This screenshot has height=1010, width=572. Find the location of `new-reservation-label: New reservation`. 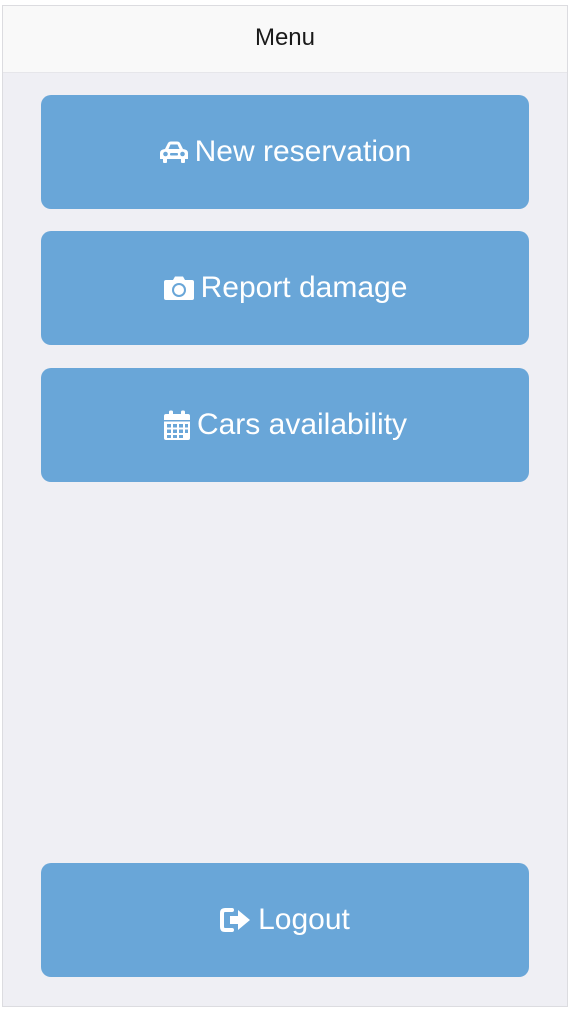

new-reservation-label: New reservation is located at coordinates (303, 151).